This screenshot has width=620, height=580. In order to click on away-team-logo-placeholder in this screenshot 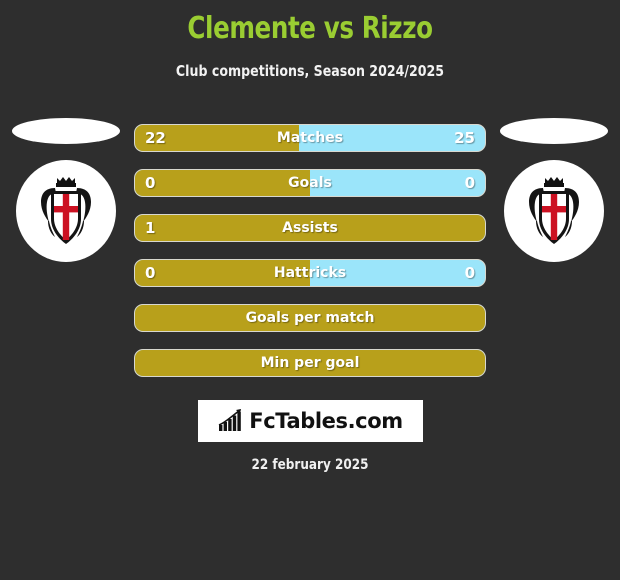, I will do `click(554, 131)`.